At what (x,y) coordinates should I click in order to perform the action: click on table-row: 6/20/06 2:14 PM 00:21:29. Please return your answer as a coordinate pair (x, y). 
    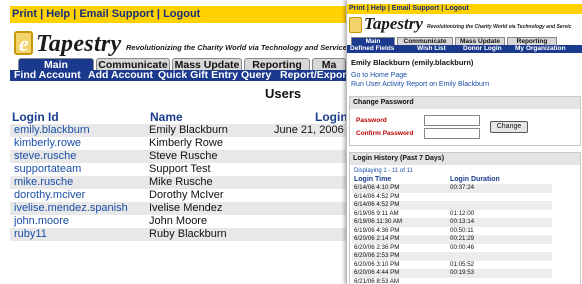
    Looking at the image, I should click on (452, 239).